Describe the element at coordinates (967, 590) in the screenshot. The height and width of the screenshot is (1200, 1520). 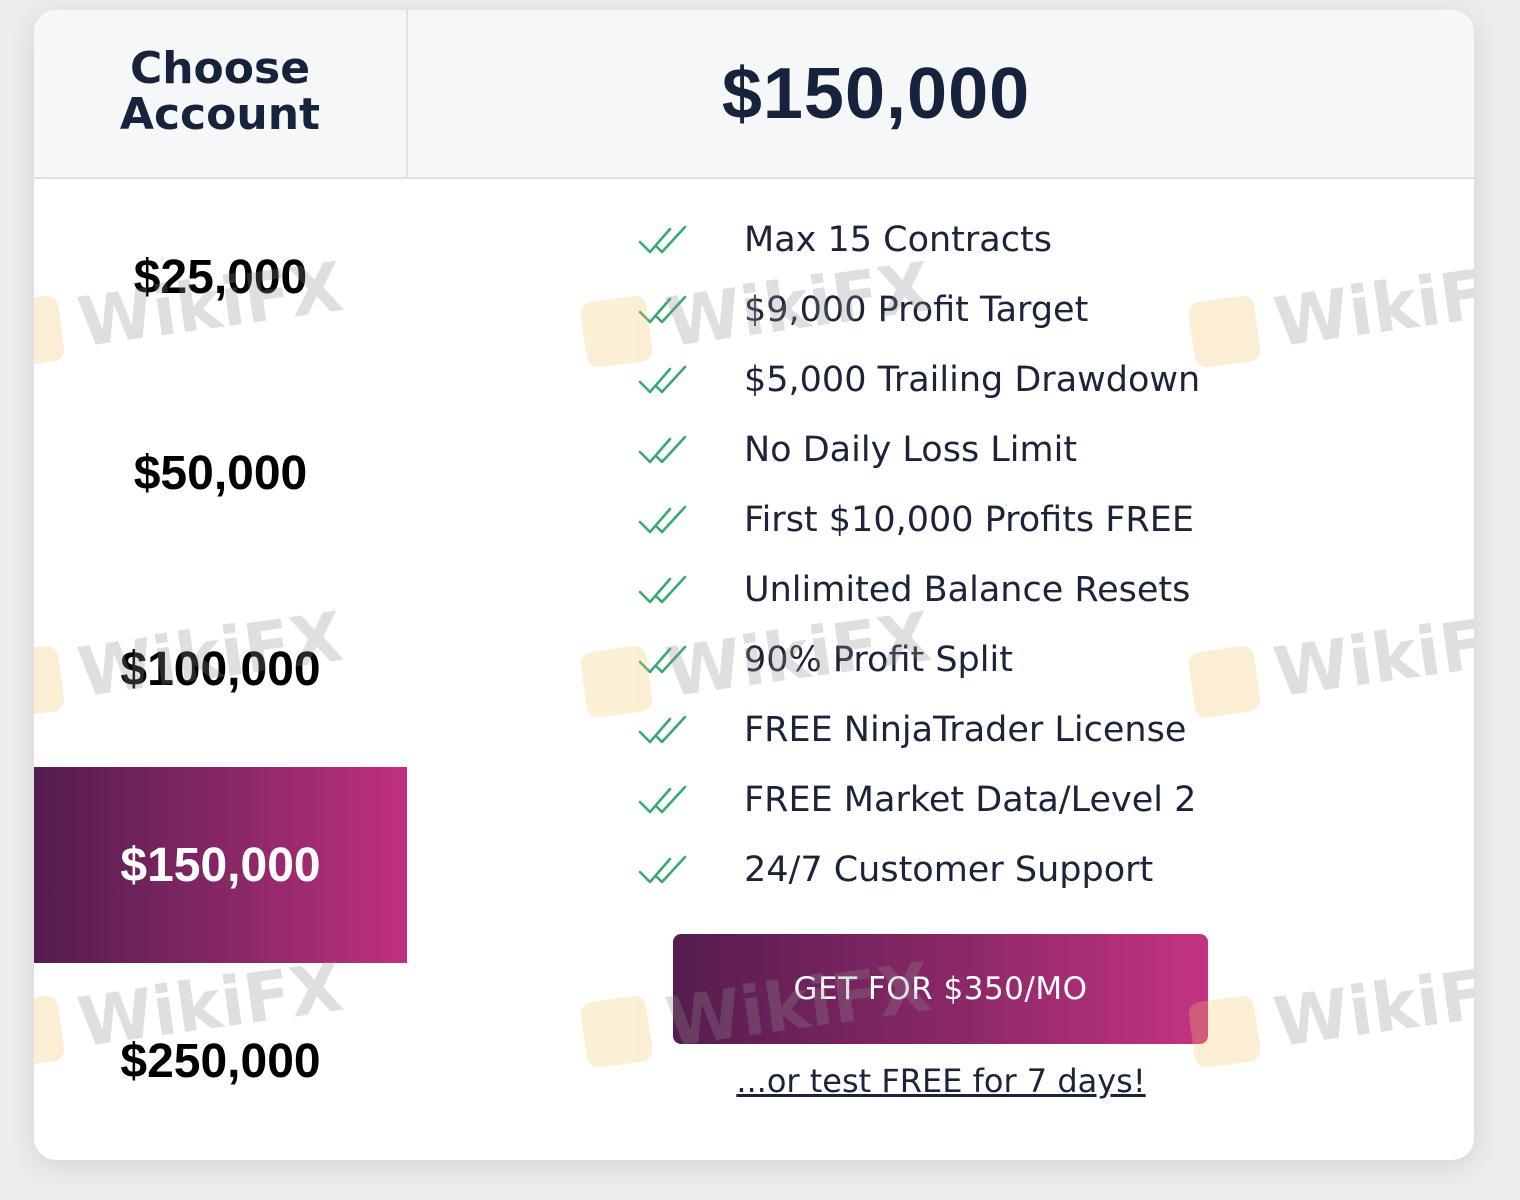
I see `feature-text: Unlimited Balance Resets` at that location.